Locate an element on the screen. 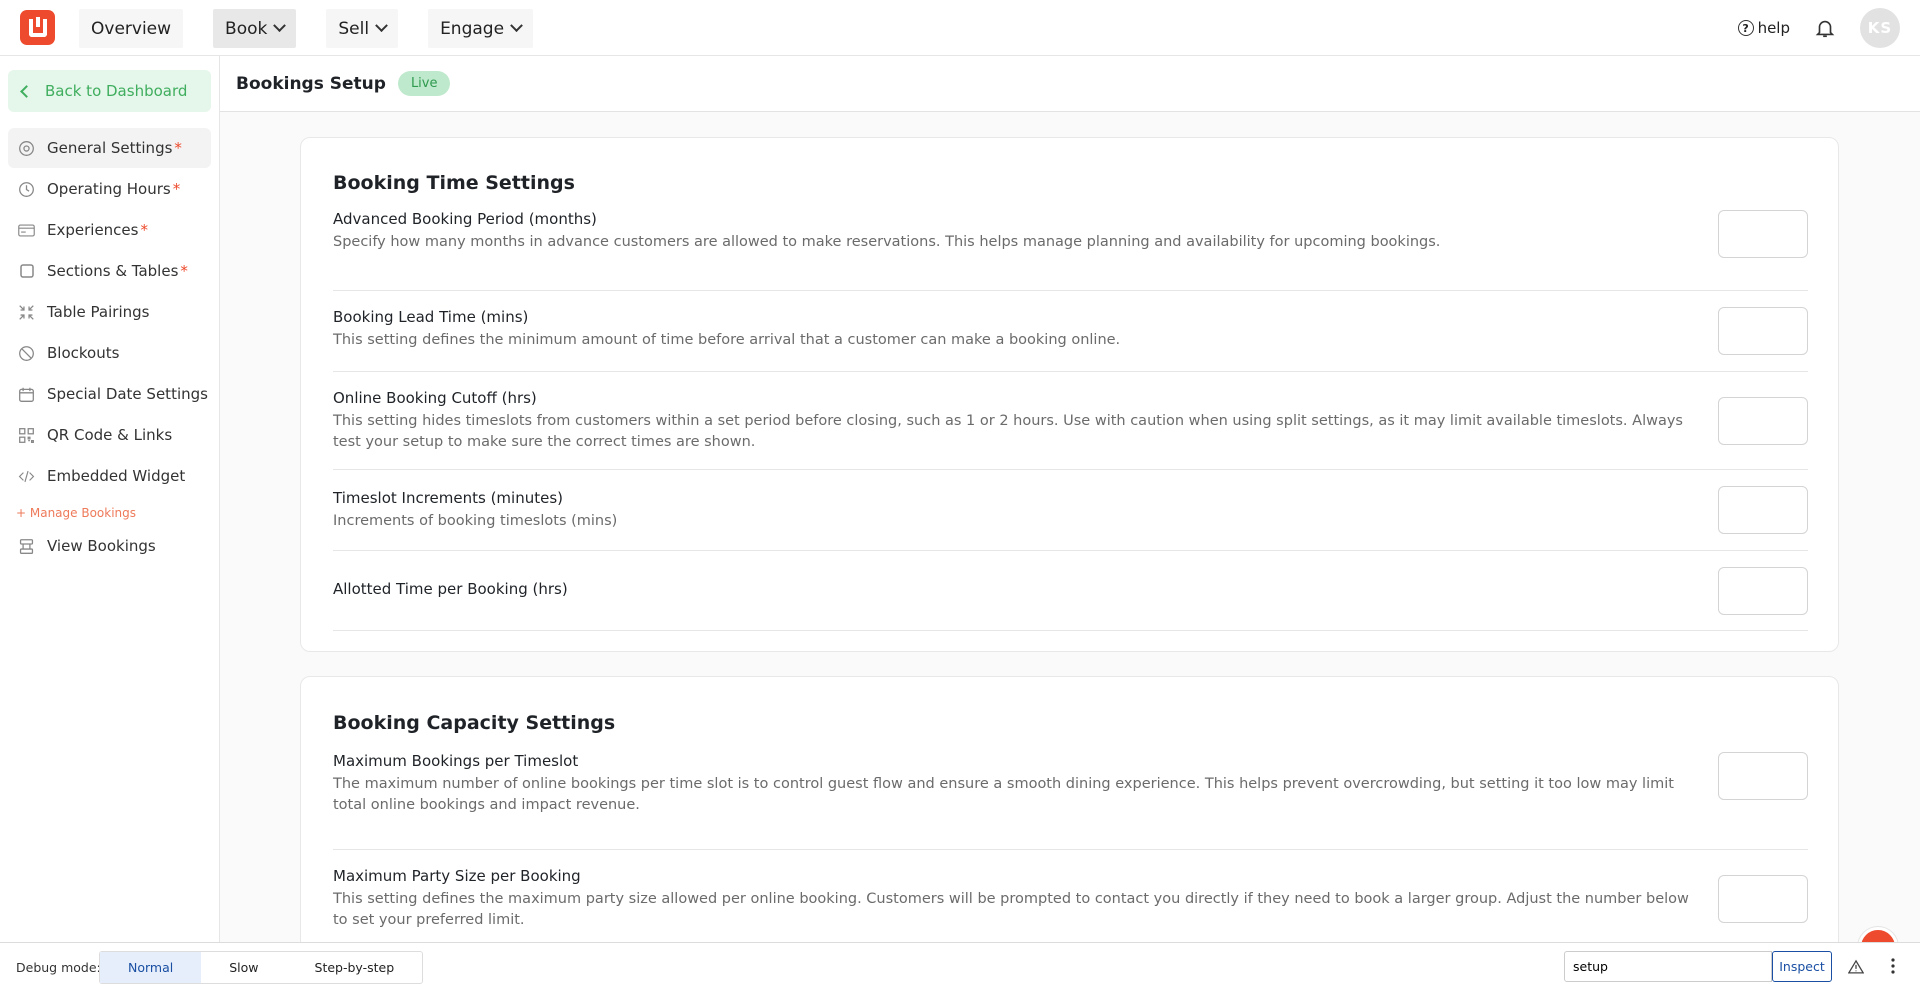  nav-overview: Overview is located at coordinates (131, 28).